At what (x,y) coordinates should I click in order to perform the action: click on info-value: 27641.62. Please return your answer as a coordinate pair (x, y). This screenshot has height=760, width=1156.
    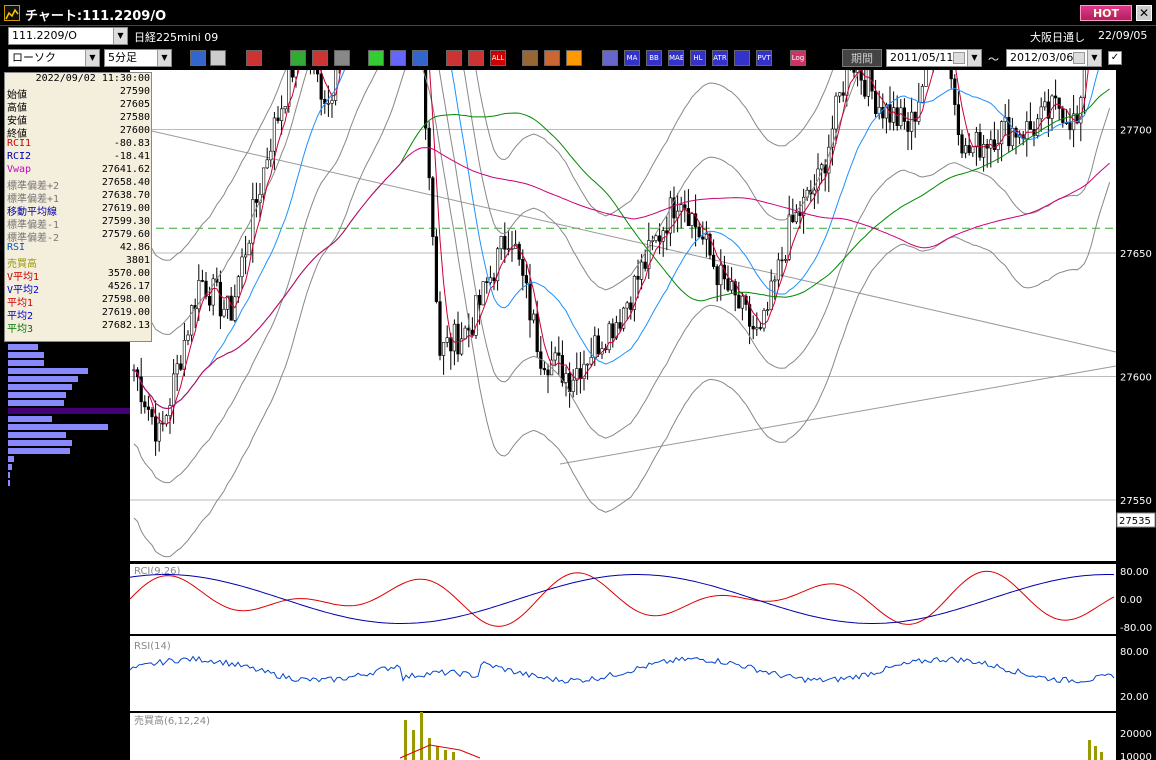
    Looking at the image, I should click on (125, 169).